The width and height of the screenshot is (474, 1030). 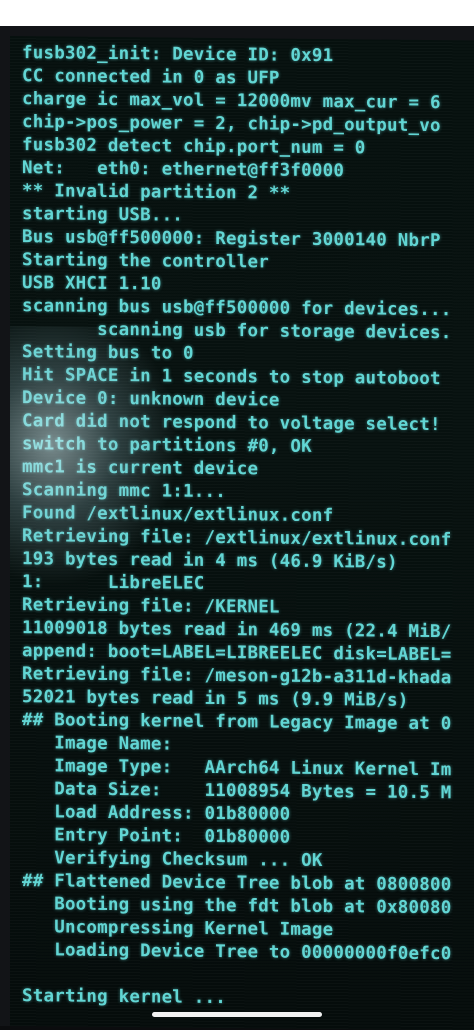 I want to click on terminal-line: USB XHCI 1.10, so click(x=92, y=284).